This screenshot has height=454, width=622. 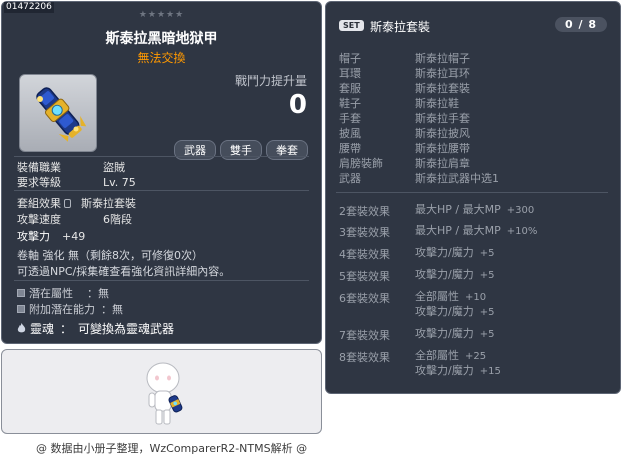 I want to click on set-bonus-row: 7套裝效果 攻擊力/魔力 +5, so click(x=417, y=334).